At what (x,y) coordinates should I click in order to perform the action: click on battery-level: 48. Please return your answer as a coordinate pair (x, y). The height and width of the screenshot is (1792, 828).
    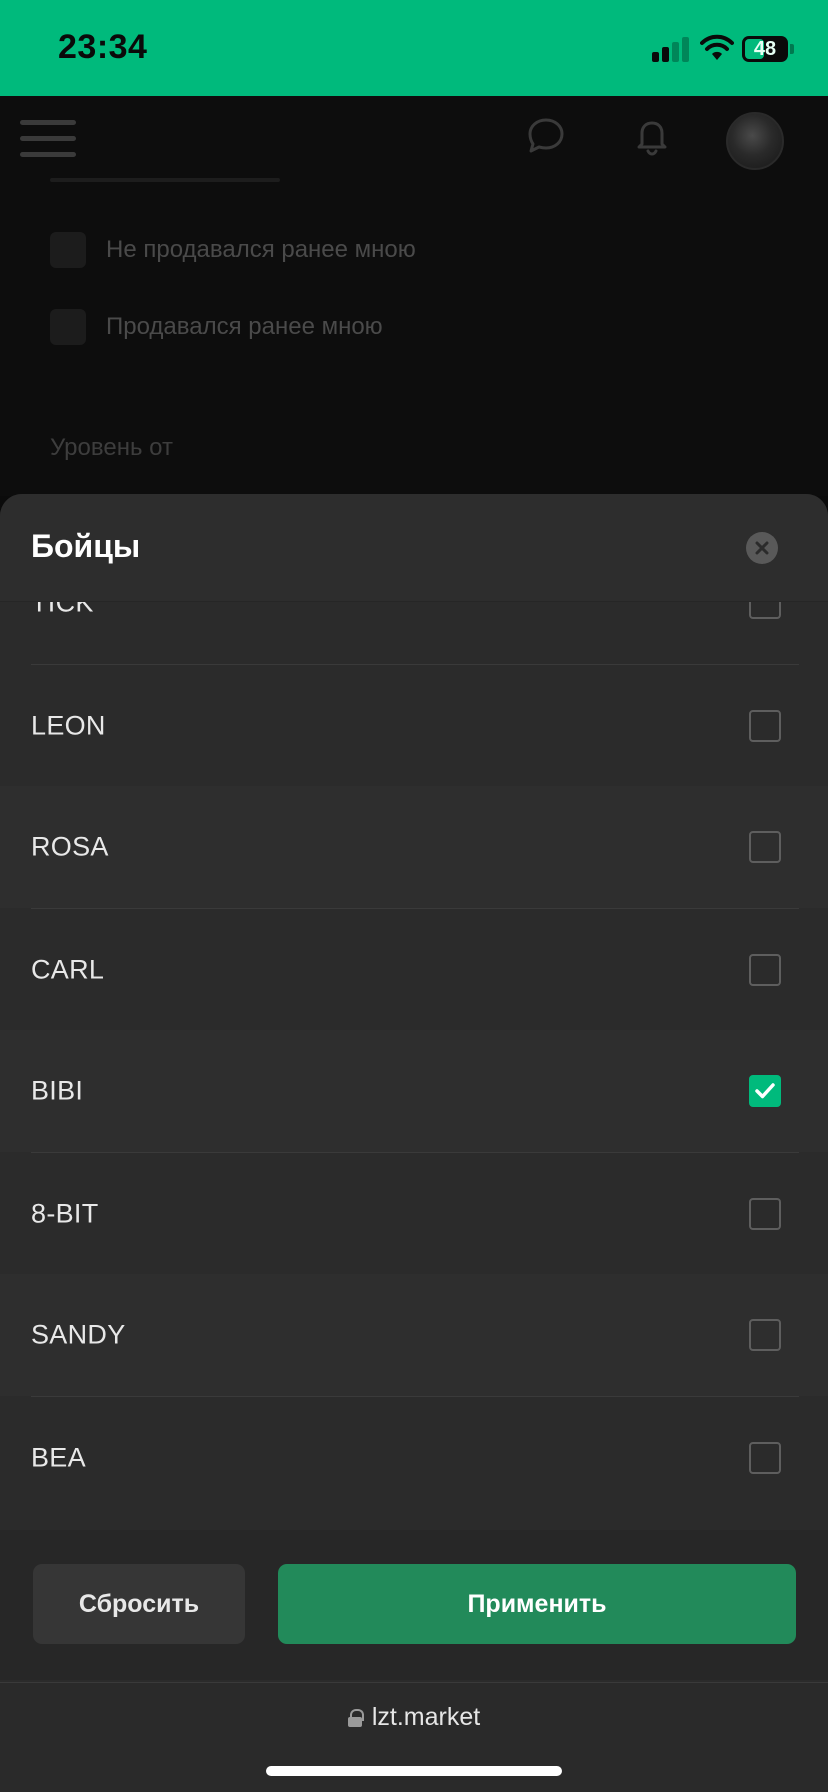
    Looking at the image, I should click on (765, 49).